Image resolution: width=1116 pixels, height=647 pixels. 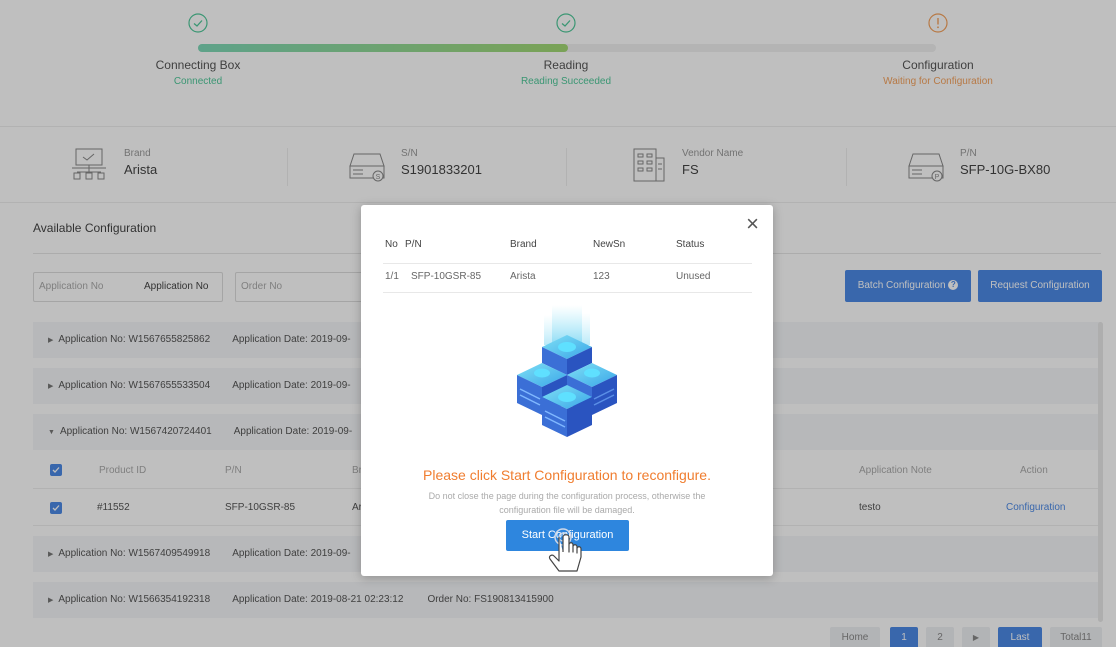 What do you see at coordinates (940, 637) in the screenshot?
I see `page-2-button: 2` at bounding box center [940, 637].